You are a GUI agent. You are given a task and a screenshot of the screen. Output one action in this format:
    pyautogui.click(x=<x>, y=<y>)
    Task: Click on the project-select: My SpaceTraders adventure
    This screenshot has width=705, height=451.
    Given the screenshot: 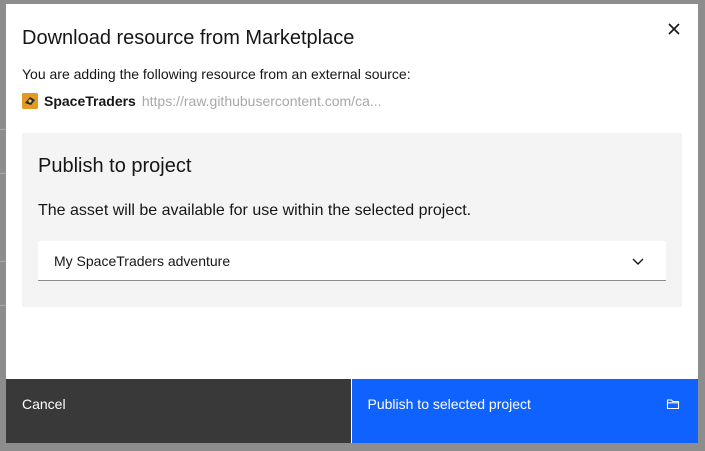 What is the action you would take?
    pyautogui.click(x=352, y=261)
    